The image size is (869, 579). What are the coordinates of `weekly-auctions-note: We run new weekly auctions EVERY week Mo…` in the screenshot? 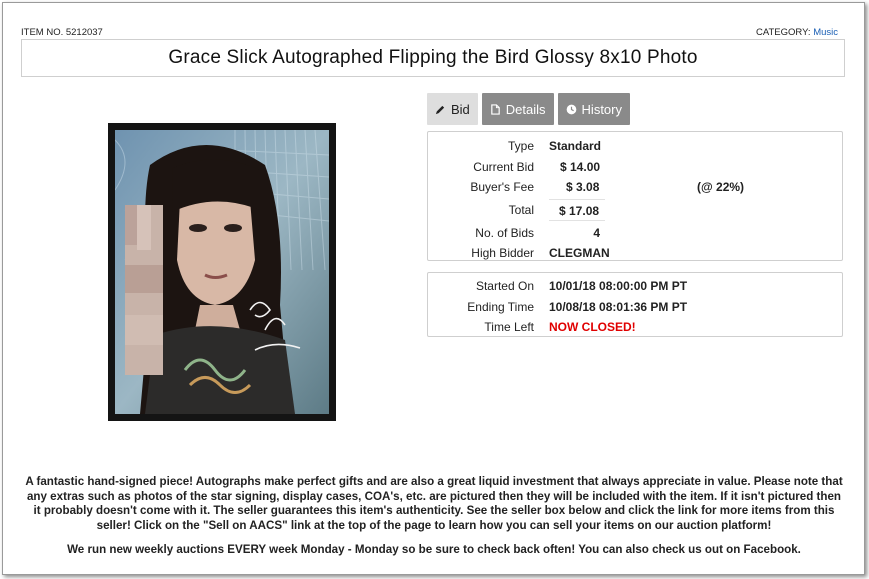 It's located at (434, 549).